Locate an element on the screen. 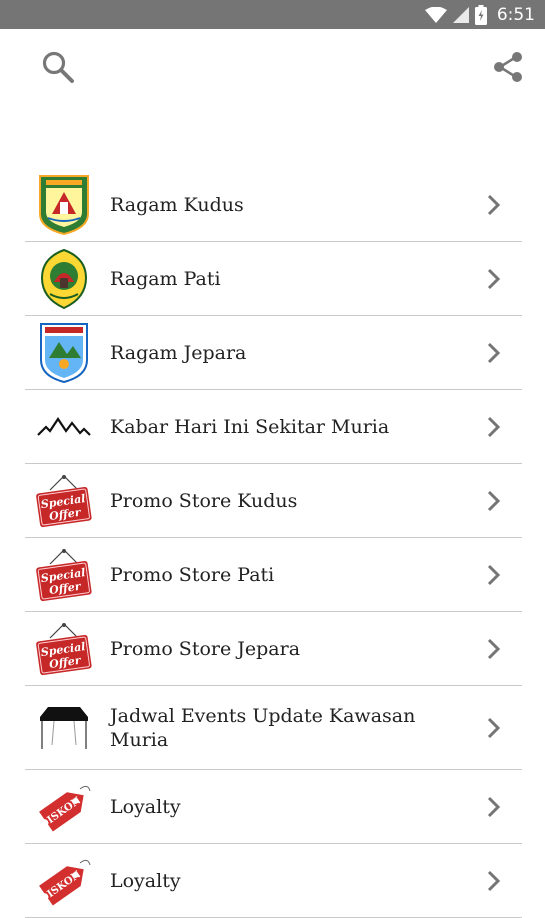  menu-item-promo-store-pati: Special Offer Promo Store Pati is located at coordinates (273, 575).